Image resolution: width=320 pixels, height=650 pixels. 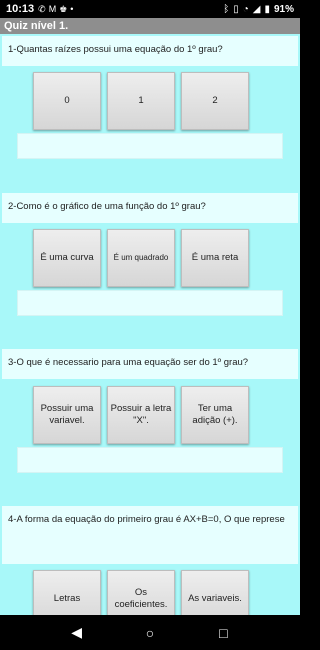 I want to click on game-controller-icon: ♚, so click(x=63, y=8).